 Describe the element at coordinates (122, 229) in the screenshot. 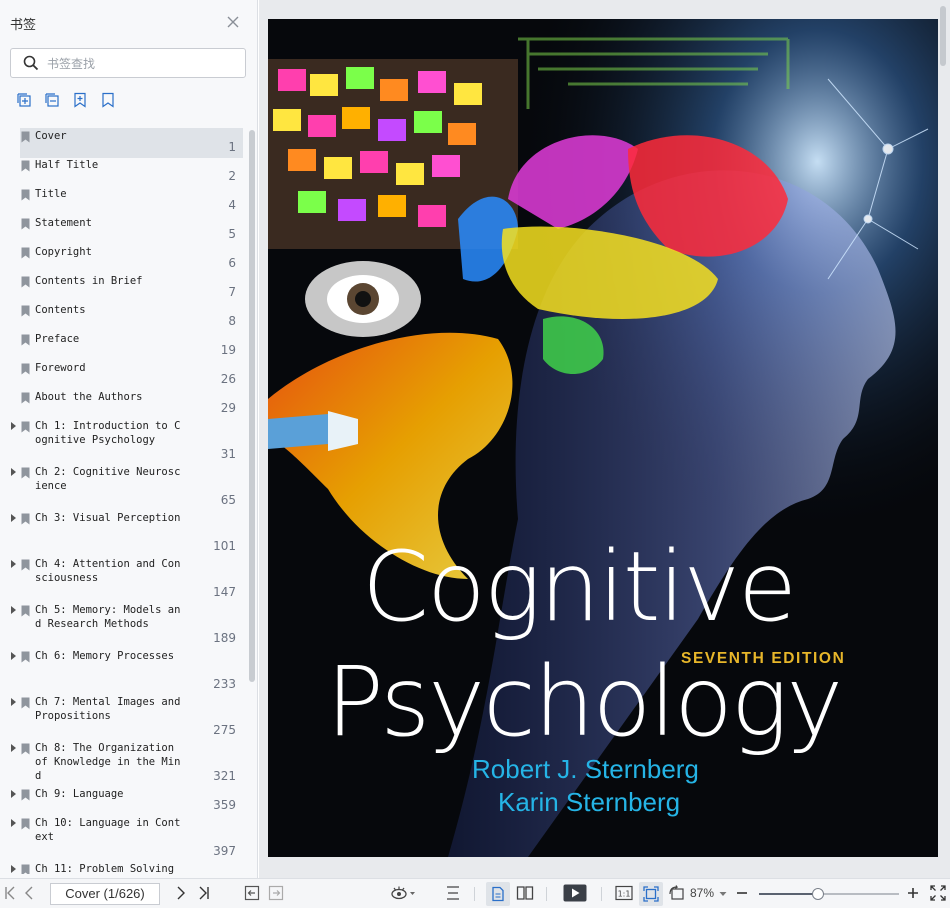

I see `bookmark-item: Statement 5` at that location.